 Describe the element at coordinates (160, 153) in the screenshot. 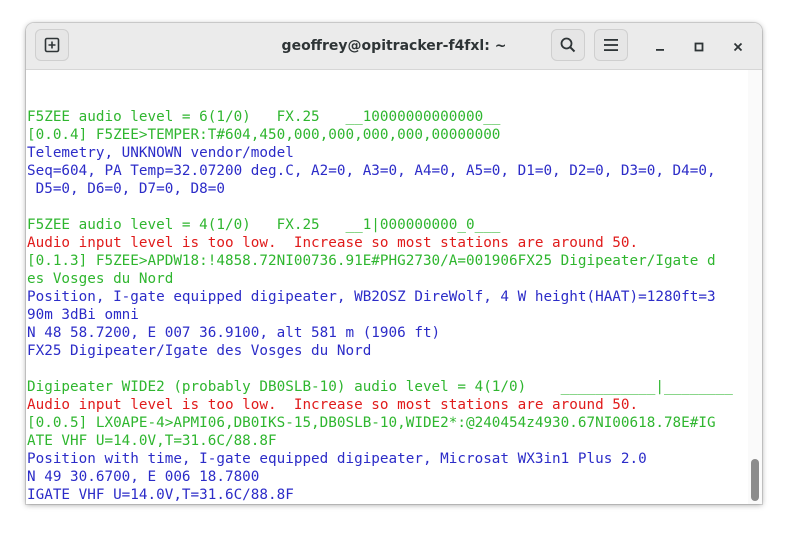

I see `terminal-line: Telemetry, UNKNOWN vendor/model` at that location.